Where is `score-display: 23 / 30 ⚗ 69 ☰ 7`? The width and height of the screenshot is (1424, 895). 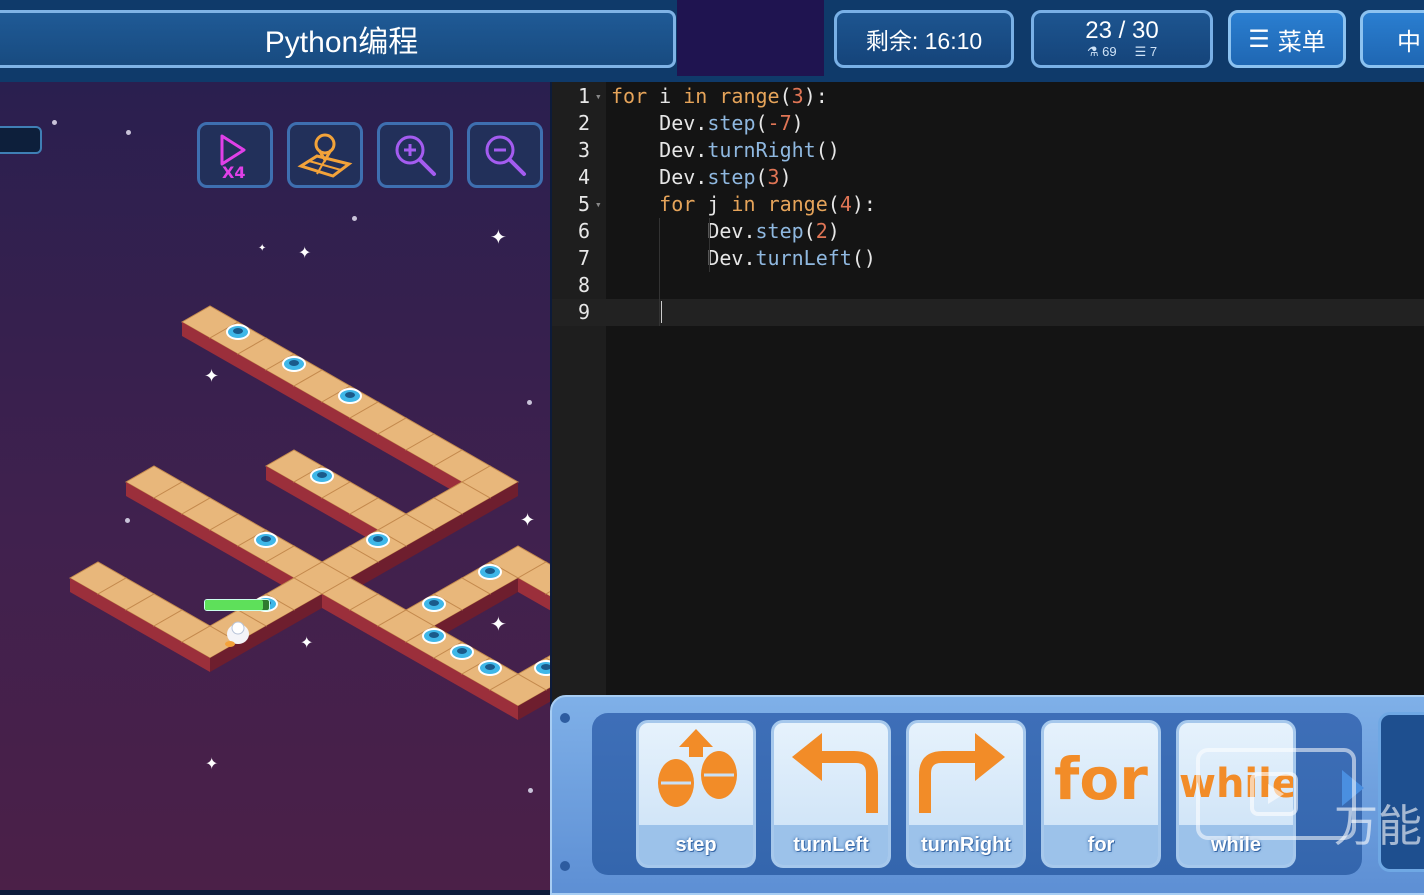 score-display: 23 / 30 ⚗ 69 ☰ 7 is located at coordinates (1122, 39).